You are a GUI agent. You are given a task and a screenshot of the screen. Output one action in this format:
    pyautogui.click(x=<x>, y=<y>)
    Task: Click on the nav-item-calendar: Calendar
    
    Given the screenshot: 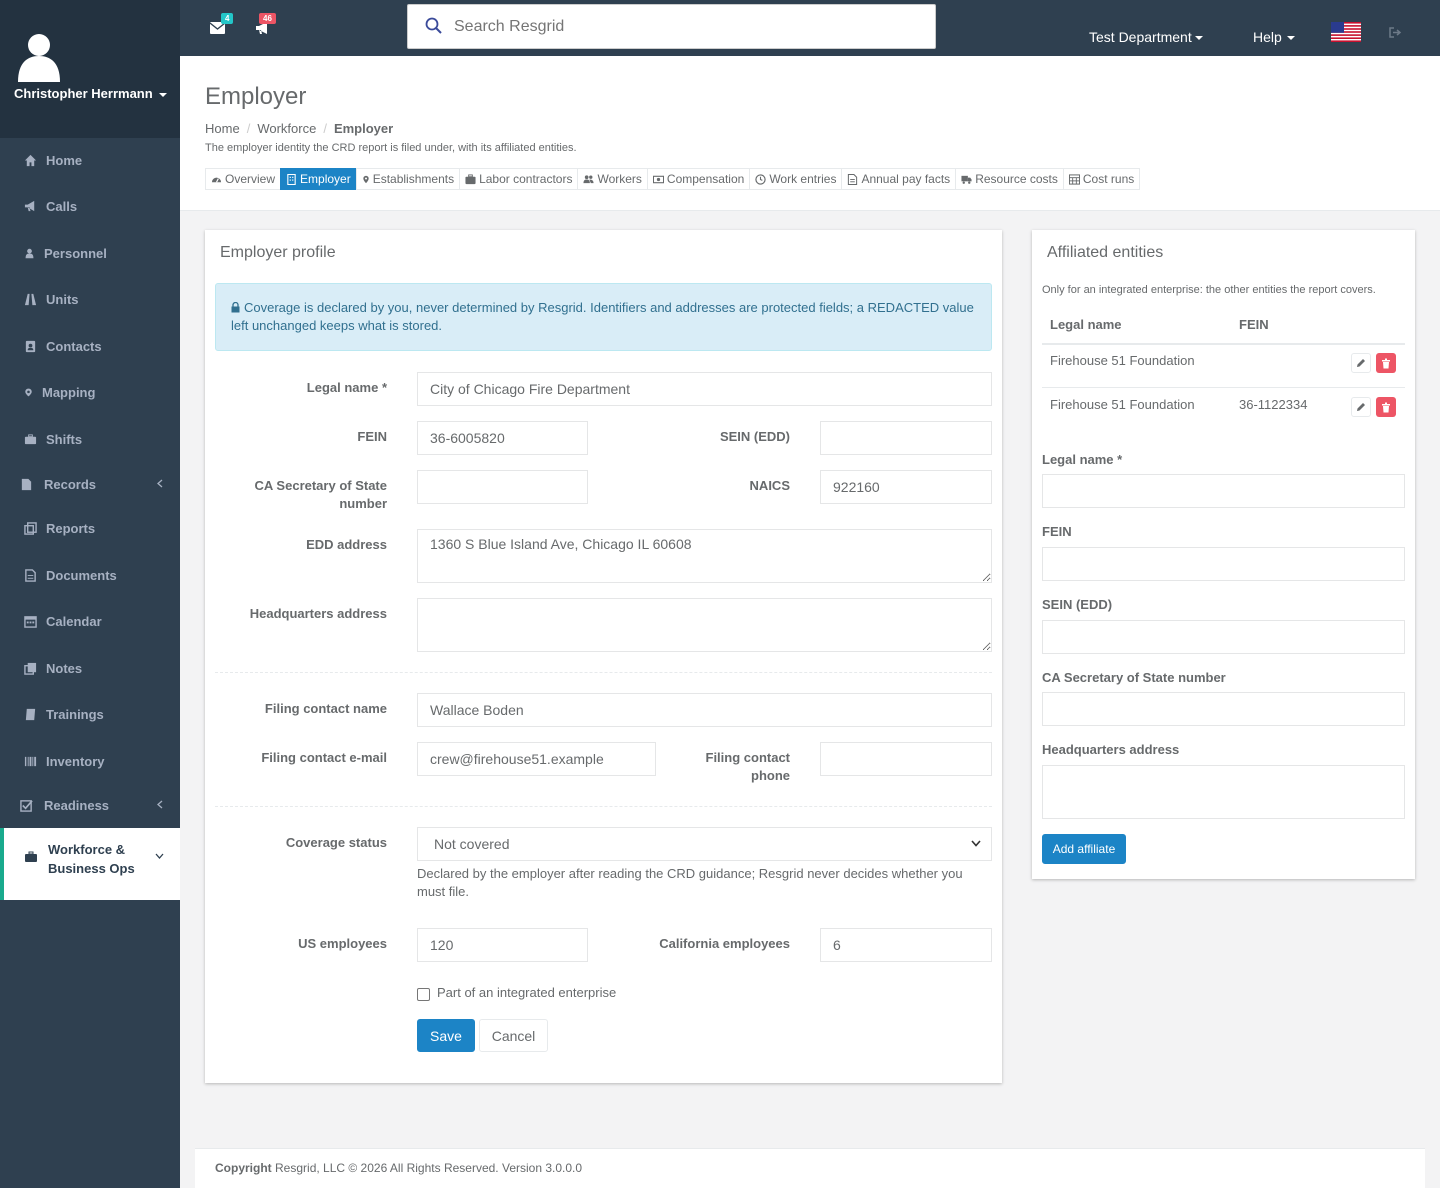 What is the action you would take?
    pyautogui.click(x=90, y=621)
    